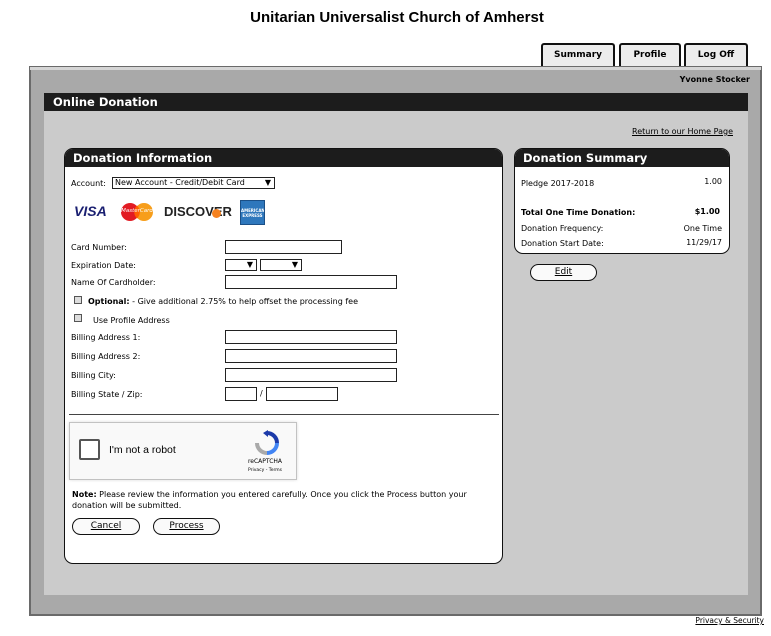 This screenshot has width=771, height=636. I want to click on card-number-input, so click(283, 247).